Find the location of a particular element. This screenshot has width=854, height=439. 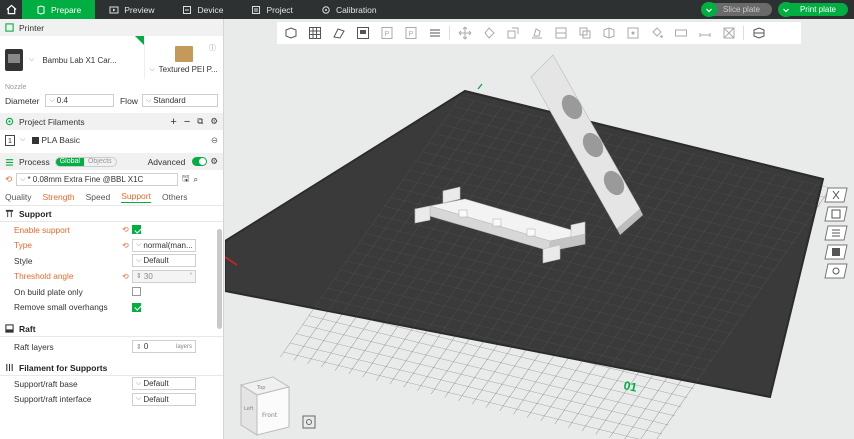

variable-layer-button is located at coordinates (758, 33).